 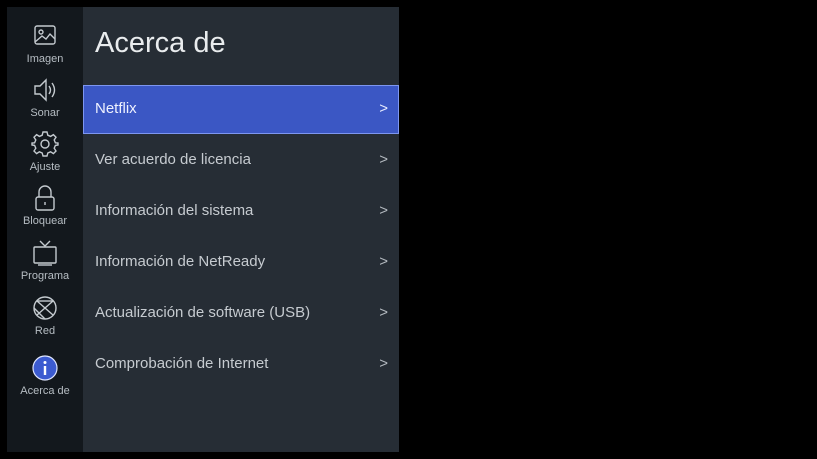 What do you see at coordinates (174, 210) in the screenshot?
I see `menu-item-label: Información del sistema` at bounding box center [174, 210].